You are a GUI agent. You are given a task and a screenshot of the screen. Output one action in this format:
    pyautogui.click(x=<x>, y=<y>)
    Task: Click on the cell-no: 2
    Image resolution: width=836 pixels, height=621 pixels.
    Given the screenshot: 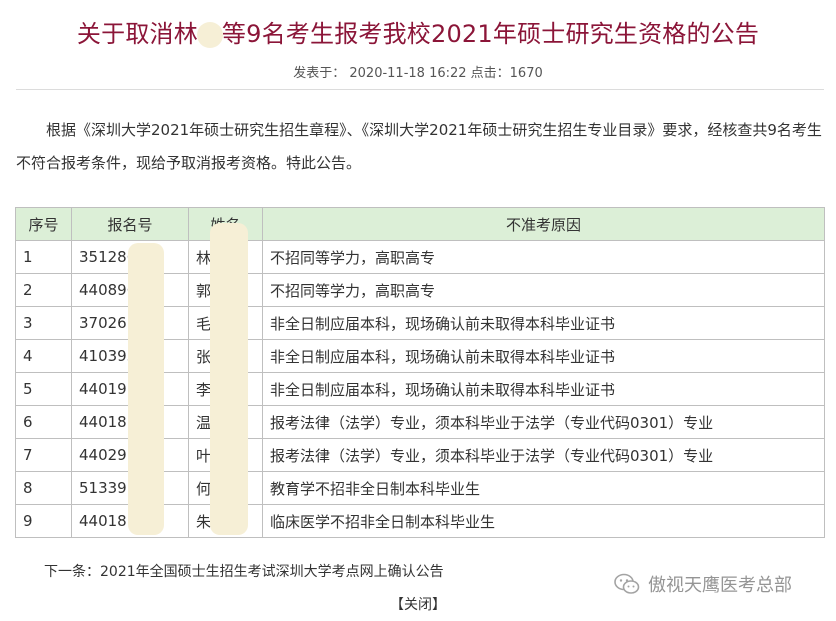 What is the action you would take?
    pyautogui.click(x=43, y=290)
    